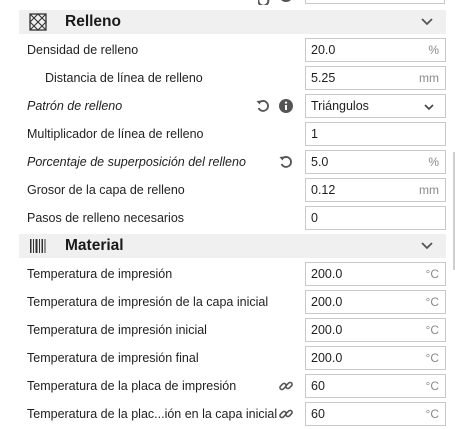 The height and width of the screenshot is (429, 455). What do you see at coordinates (375, 358) in the screenshot?
I see `final-print-temperature-input: 200.0 °C` at bounding box center [375, 358].